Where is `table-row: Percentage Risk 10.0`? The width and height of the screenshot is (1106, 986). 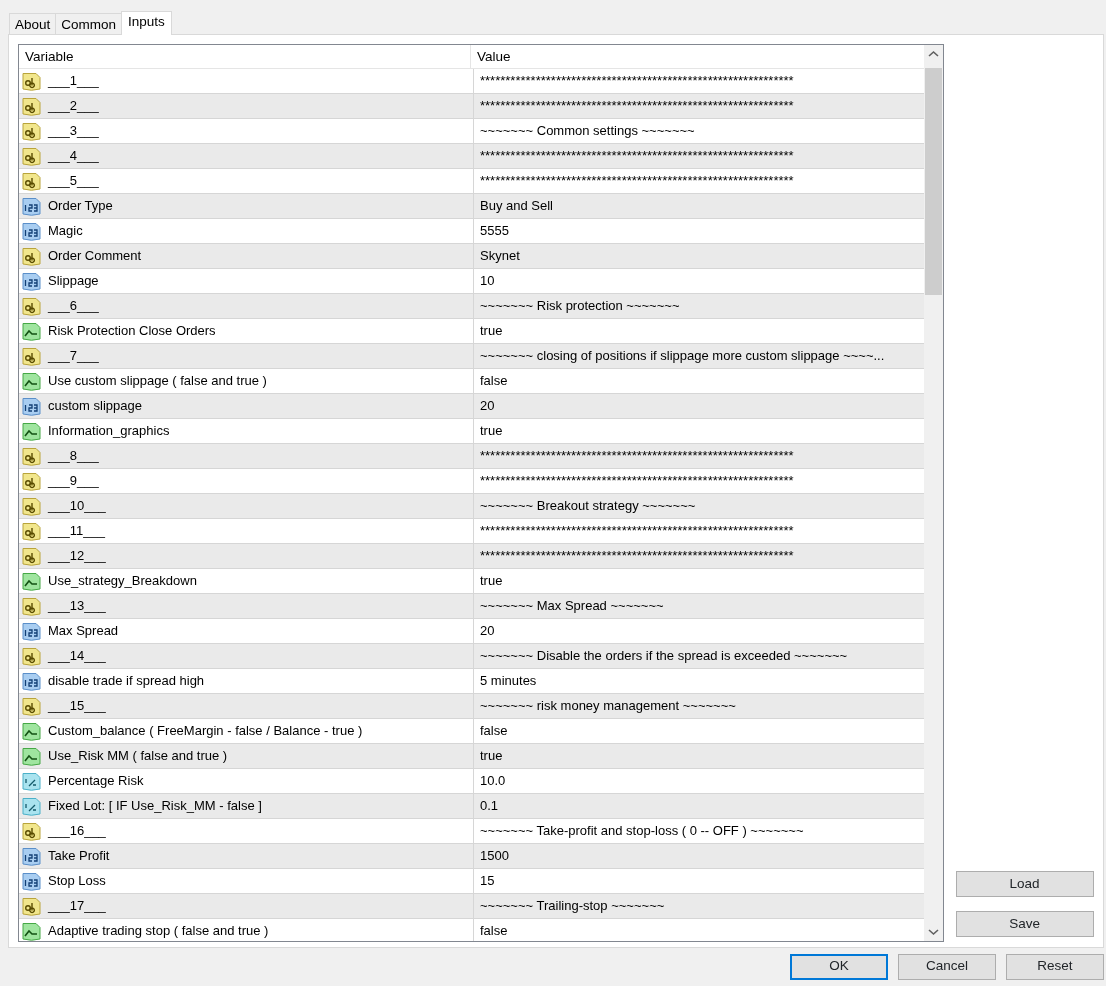
table-row: Percentage Risk 10.0 is located at coordinates (471, 781).